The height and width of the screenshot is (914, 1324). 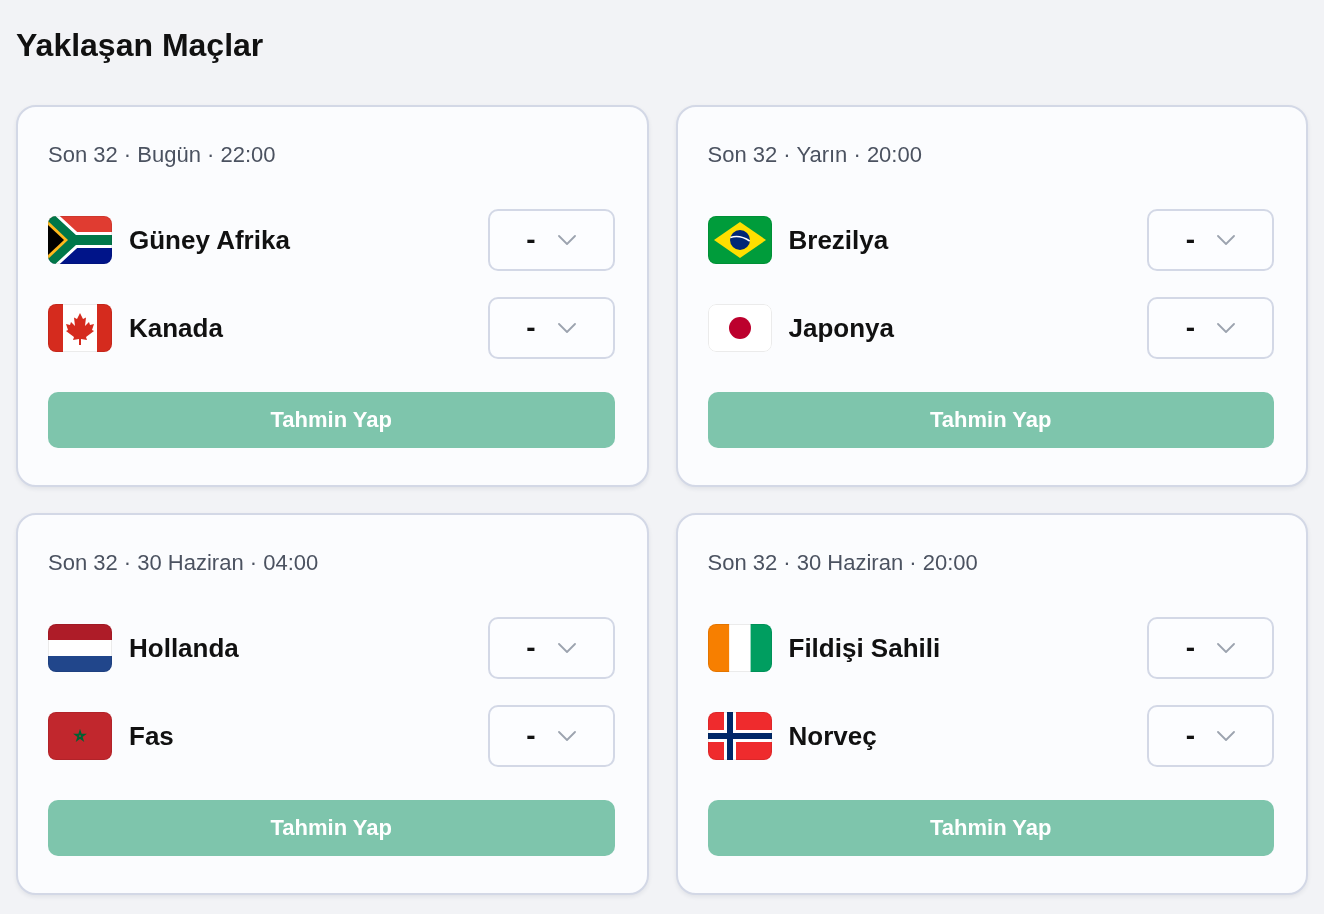 I want to click on match-info: Son 32 · 30 Haziran · 20:00, so click(x=842, y=563).